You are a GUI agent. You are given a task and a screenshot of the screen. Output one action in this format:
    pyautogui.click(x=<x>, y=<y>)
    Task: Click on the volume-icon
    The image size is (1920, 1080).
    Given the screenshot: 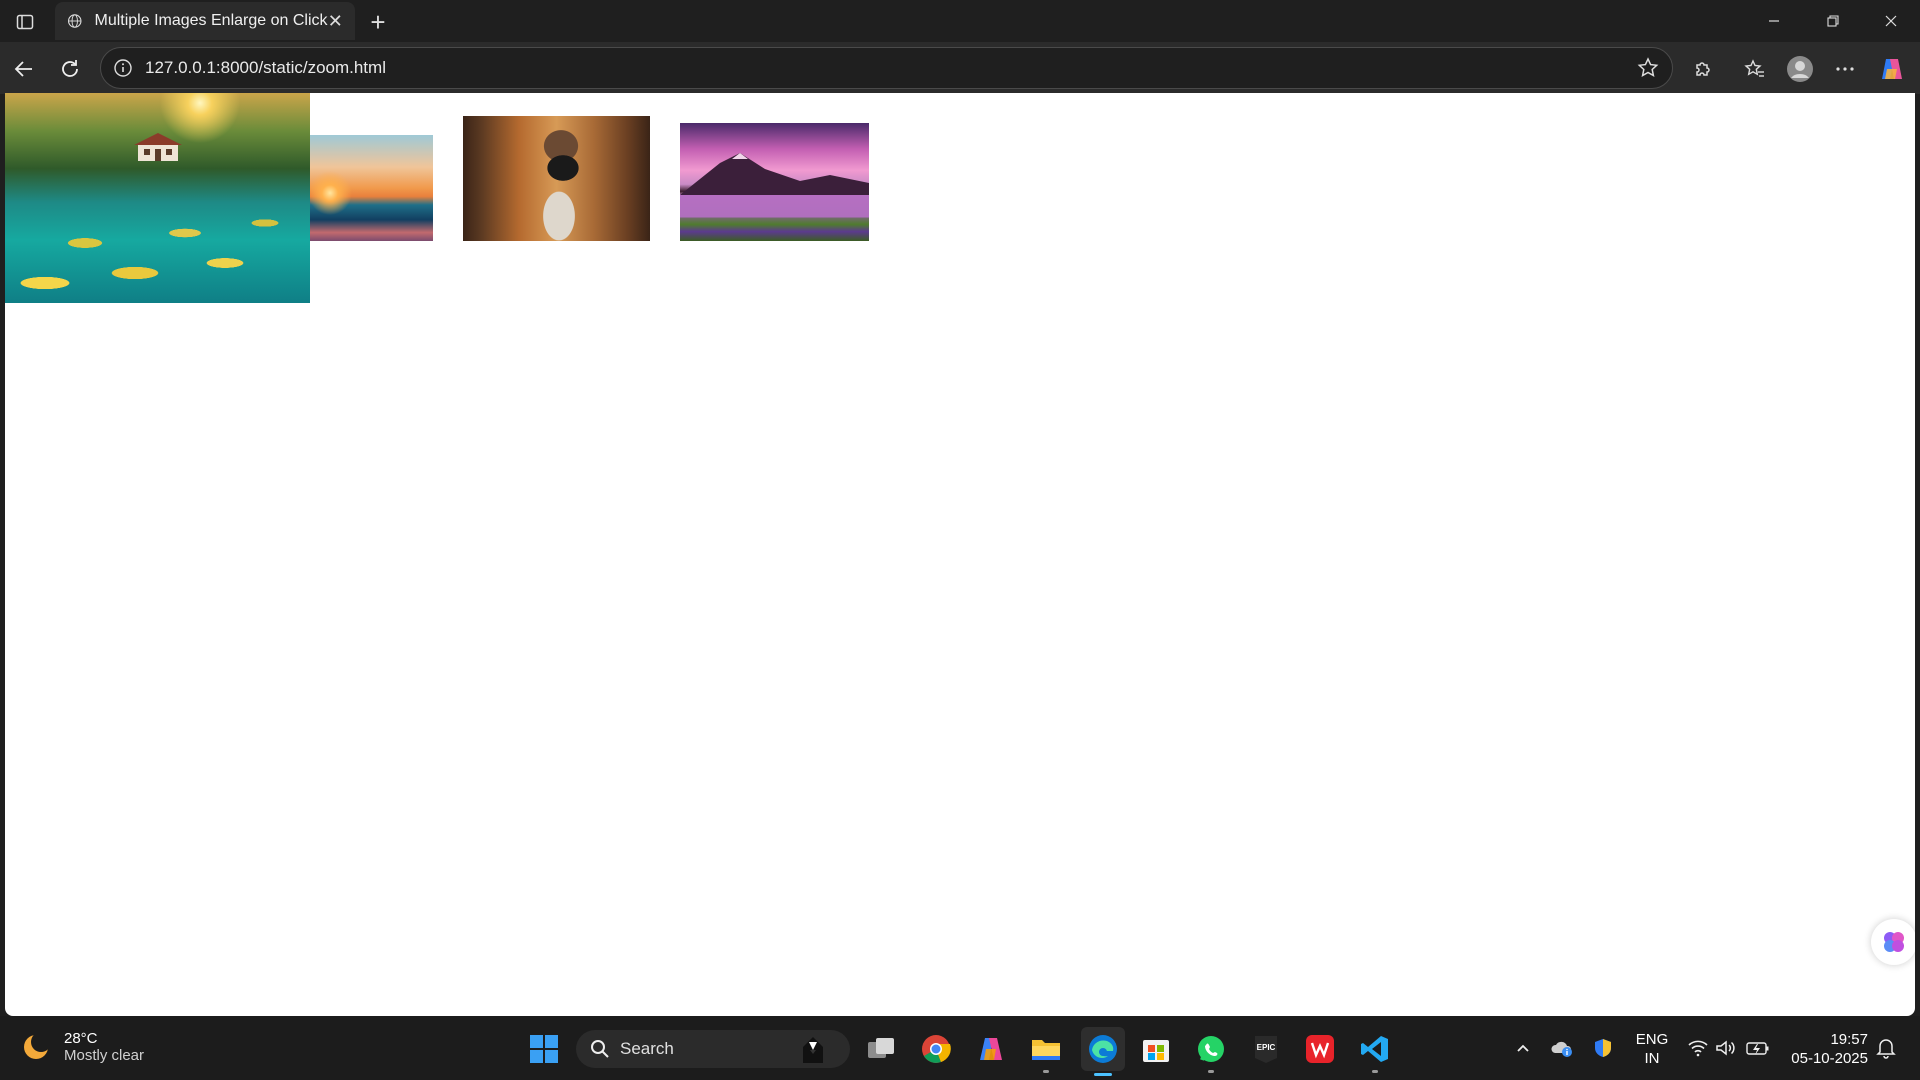 What is the action you would take?
    pyautogui.click(x=1725, y=1048)
    